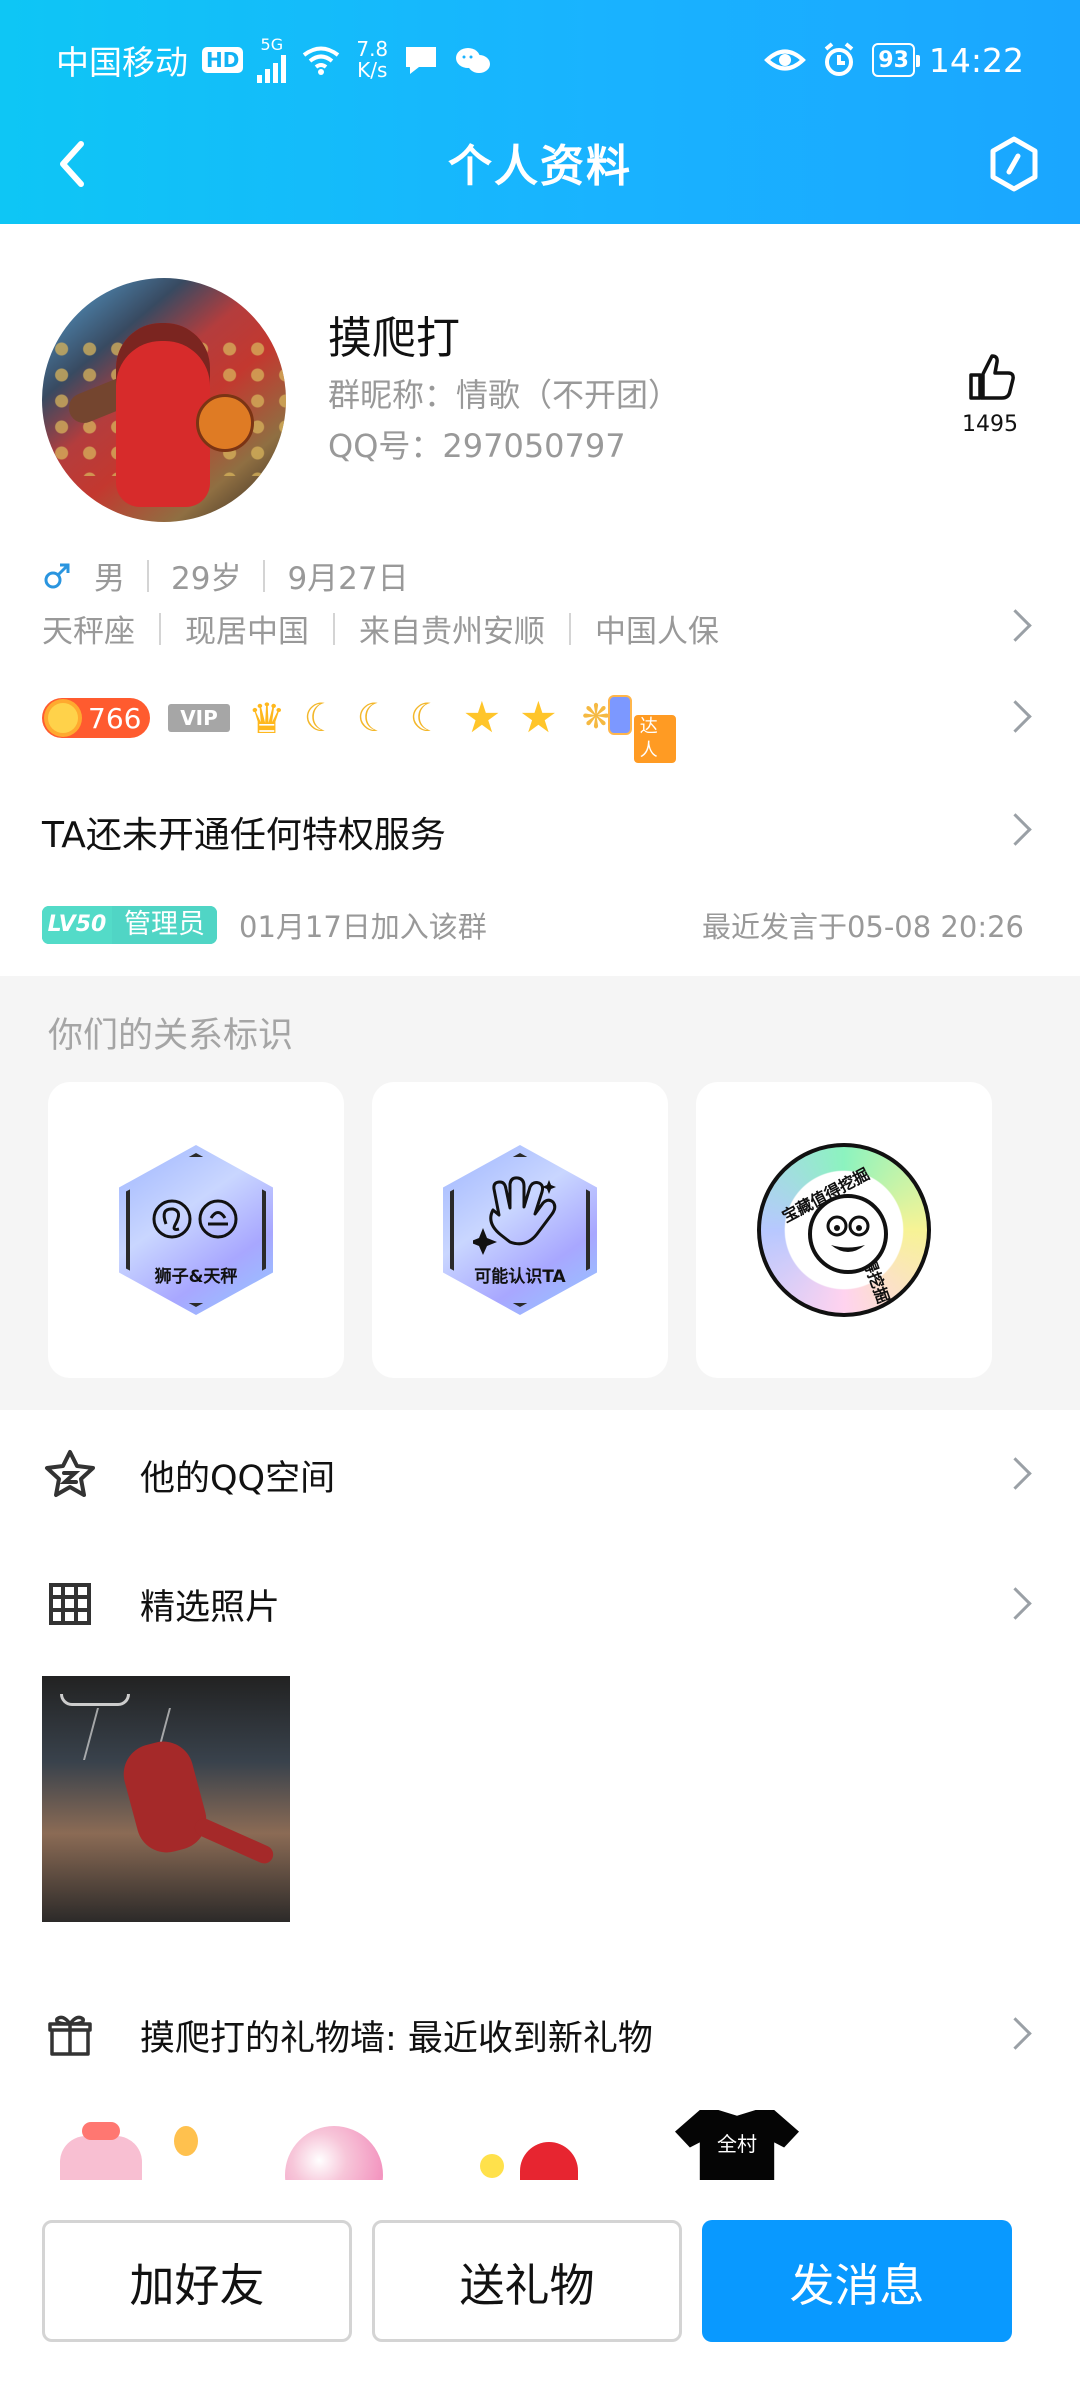 The width and height of the screenshot is (1080, 2388). I want to click on basic-info-row: 男 29岁 9月27日, so click(225, 575).